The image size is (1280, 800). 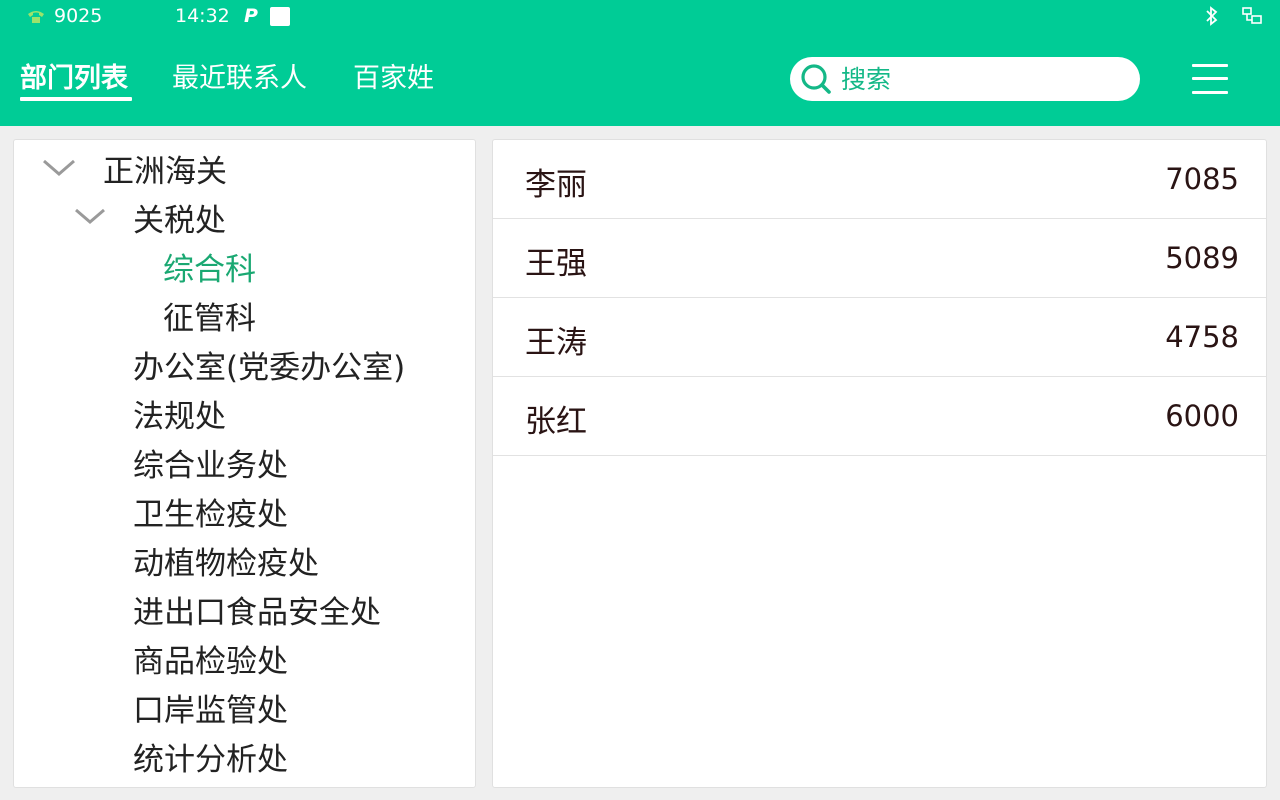 What do you see at coordinates (1202, 179) in the screenshot?
I see `contact-ext: 7085` at bounding box center [1202, 179].